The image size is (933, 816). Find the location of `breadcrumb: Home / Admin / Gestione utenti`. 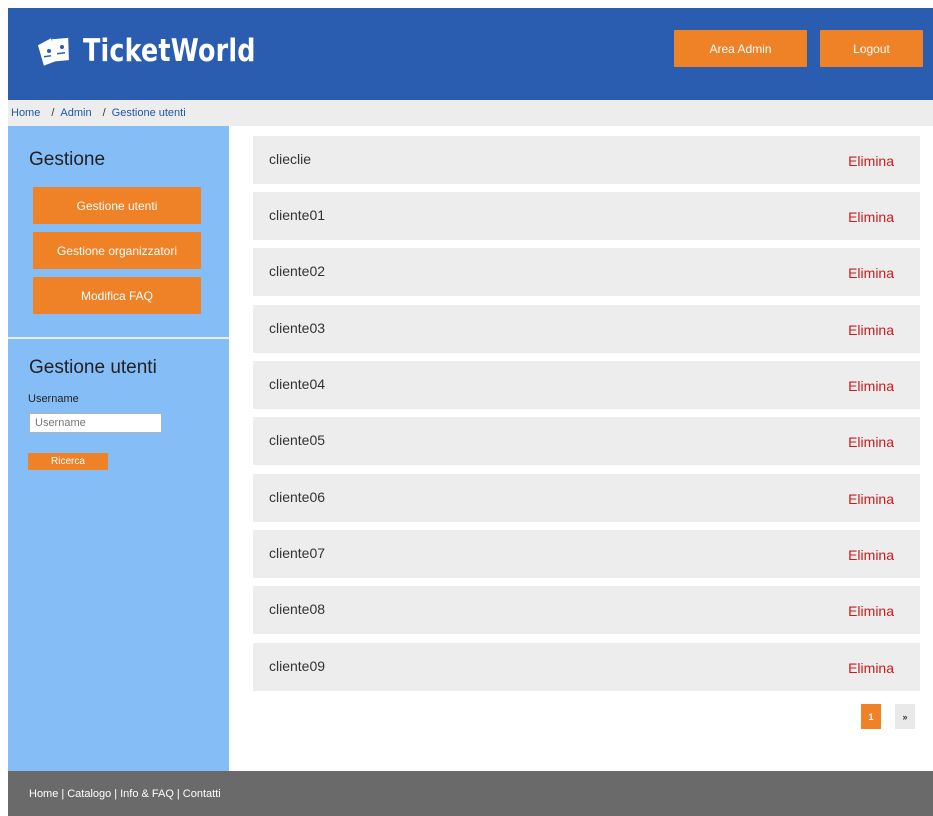

breadcrumb: Home / Admin / Gestione utenti is located at coordinates (470, 113).